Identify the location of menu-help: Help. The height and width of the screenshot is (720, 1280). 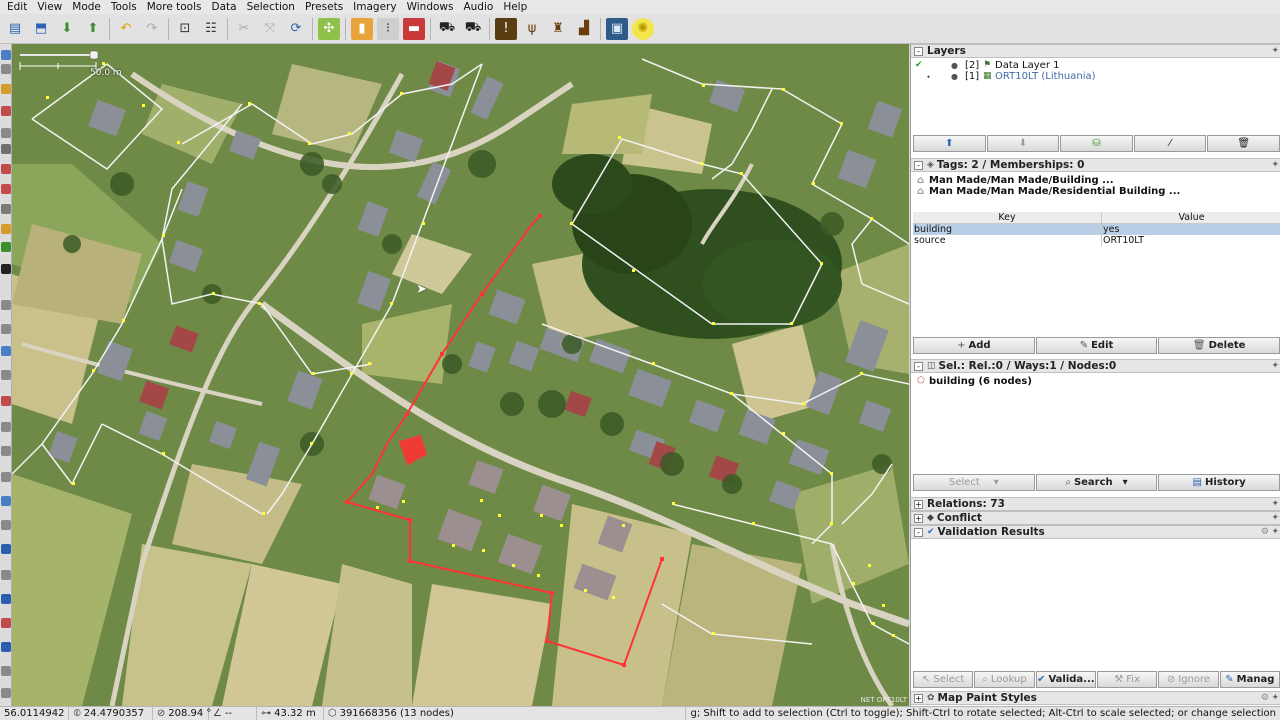
(515, 7).